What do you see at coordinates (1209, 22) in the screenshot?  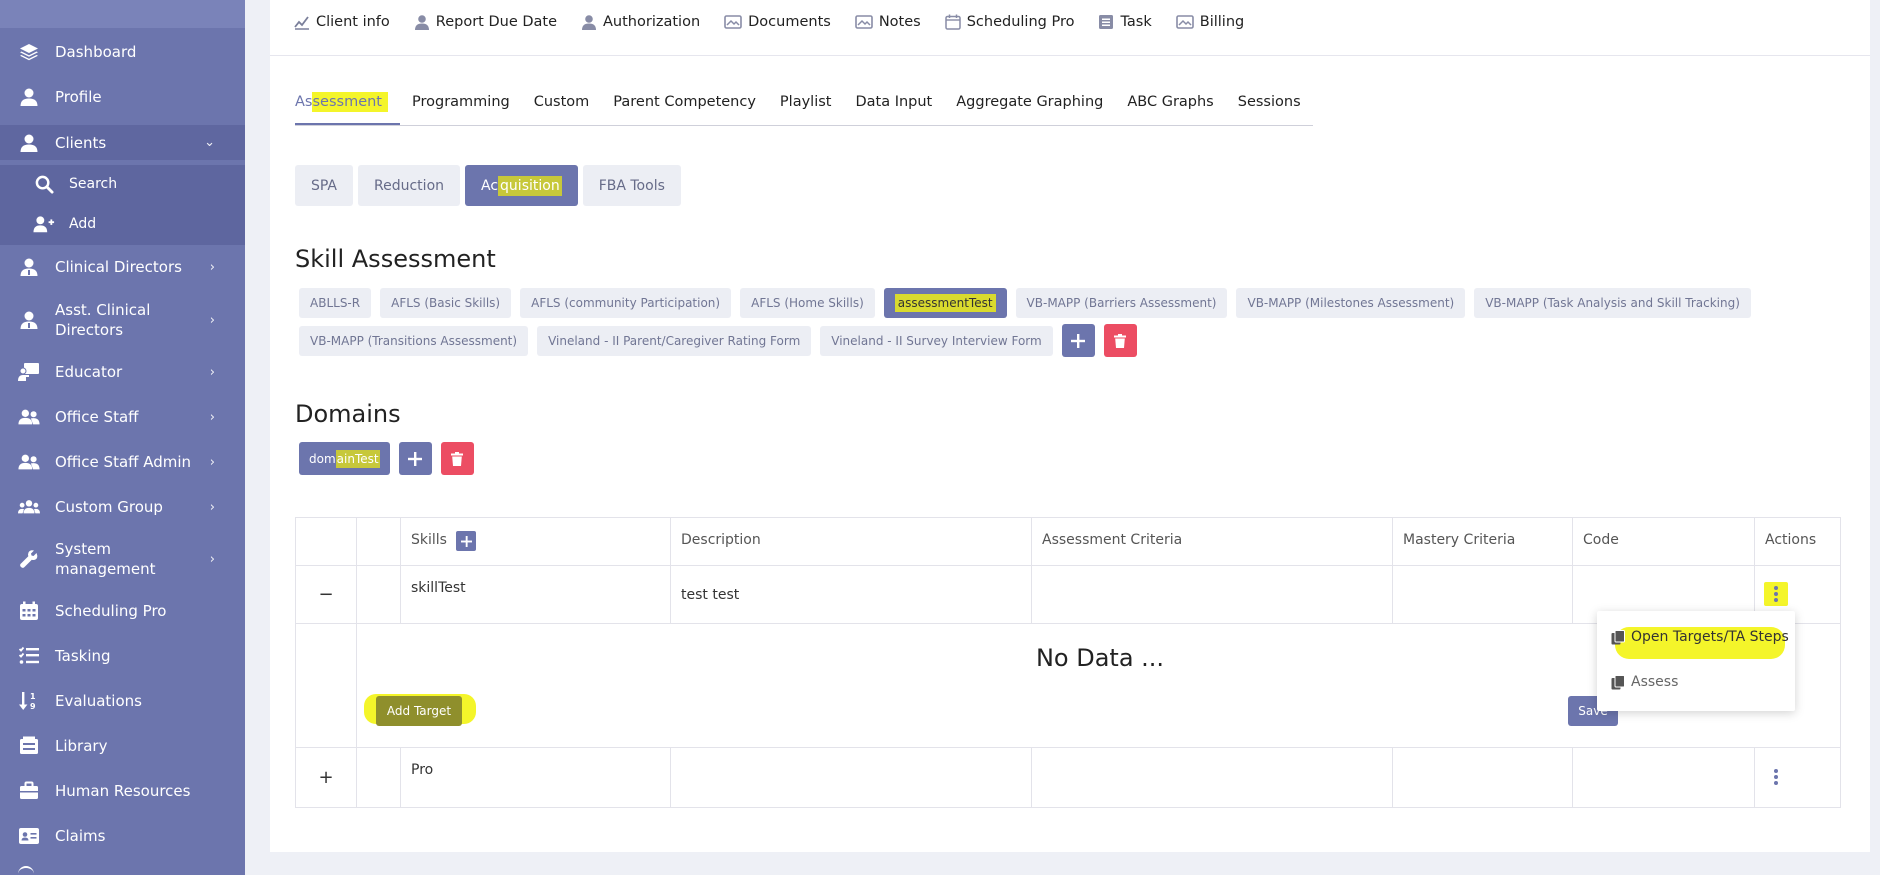 I see `topnav-billing: Billing` at bounding box center [1209, 22].